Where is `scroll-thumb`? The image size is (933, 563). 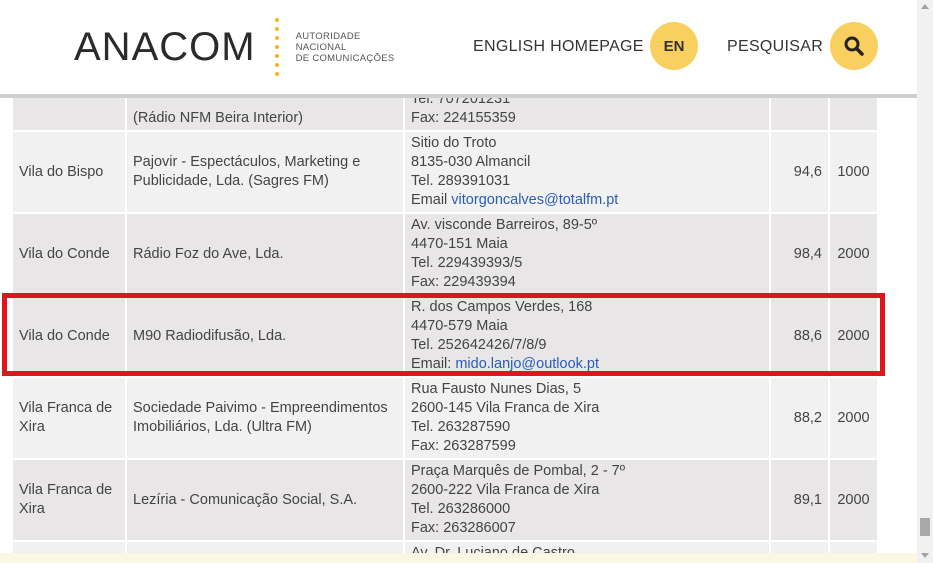
scroll-thumb is located at coordinates (925, 527).